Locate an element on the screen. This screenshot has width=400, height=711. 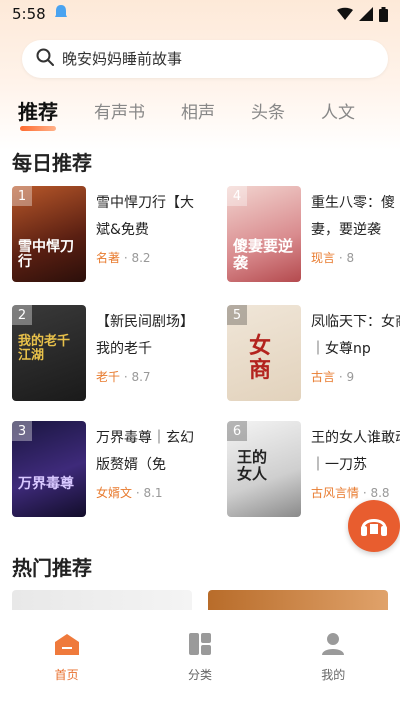
book-title: 王的女人谁敢动｜一刀苏 is located at coordinates (355, 451).